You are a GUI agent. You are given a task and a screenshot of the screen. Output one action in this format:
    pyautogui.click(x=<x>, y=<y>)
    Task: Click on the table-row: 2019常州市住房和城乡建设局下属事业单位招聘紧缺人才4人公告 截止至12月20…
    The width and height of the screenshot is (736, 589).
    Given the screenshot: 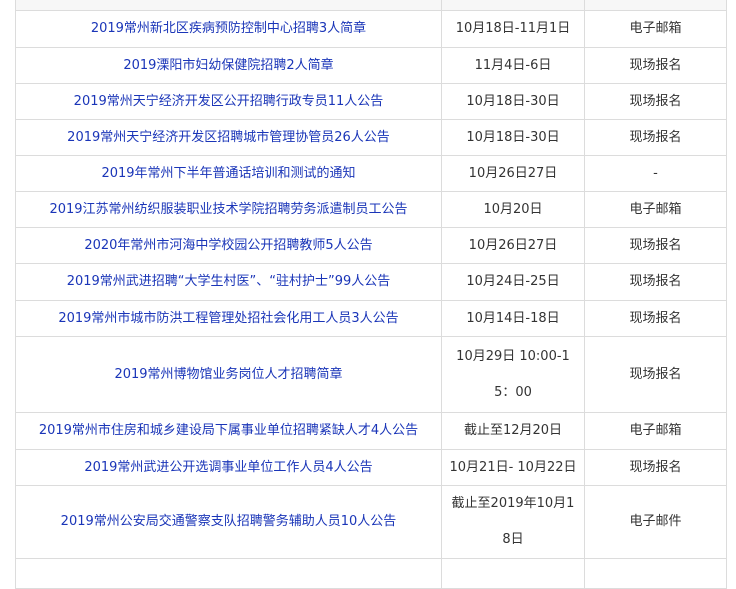 What is the action you would take?
    pyautogui.click(x=371, y=431)
    